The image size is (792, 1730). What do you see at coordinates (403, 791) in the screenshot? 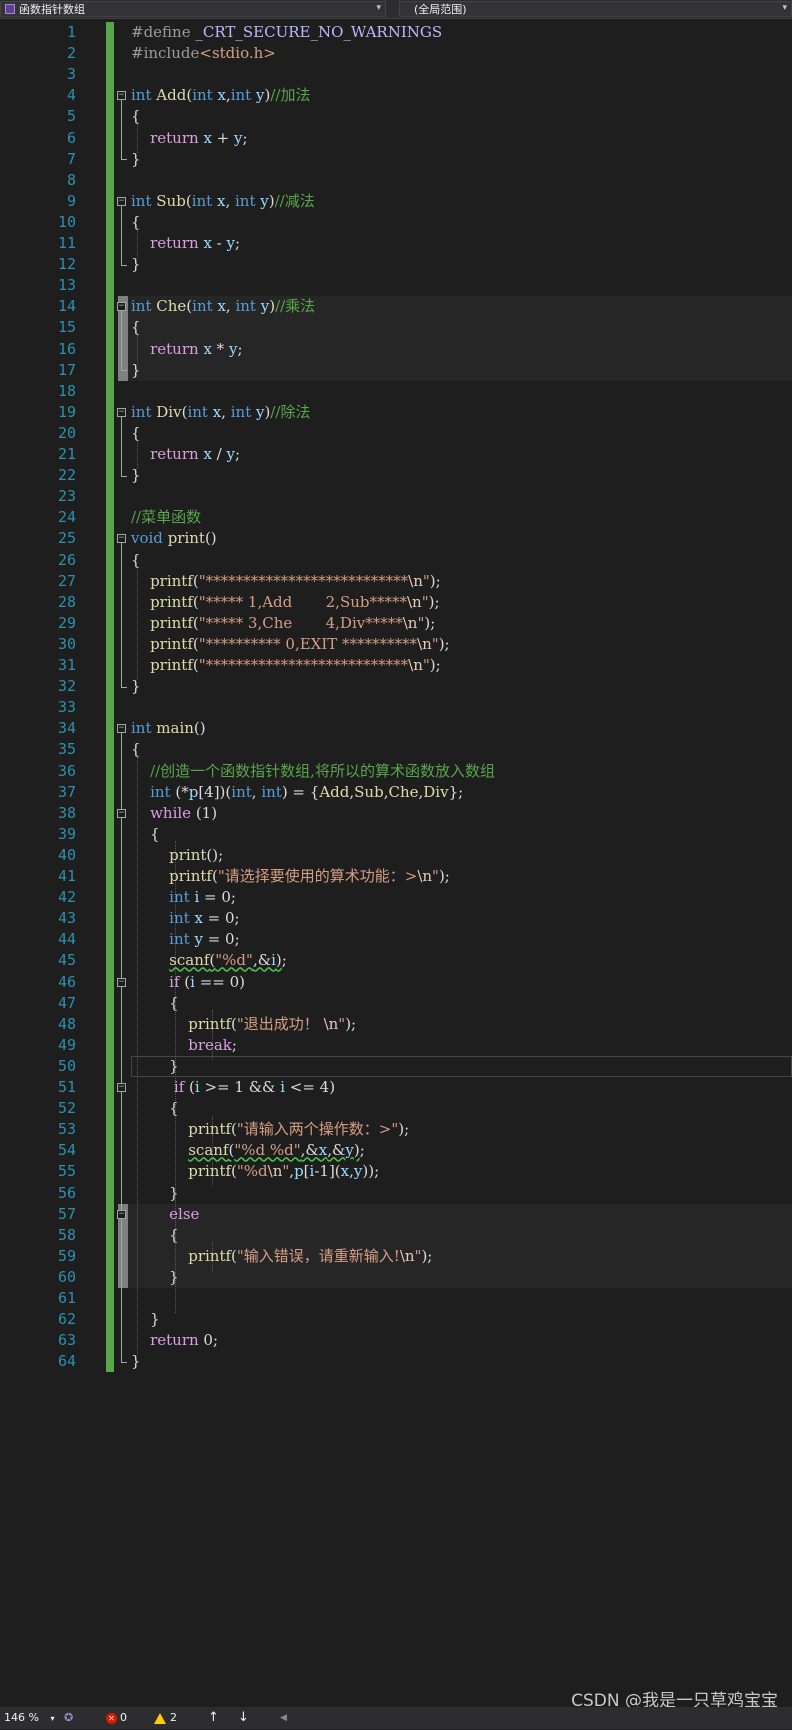
I see `code-token: Che` at bounding box center [403, 791].